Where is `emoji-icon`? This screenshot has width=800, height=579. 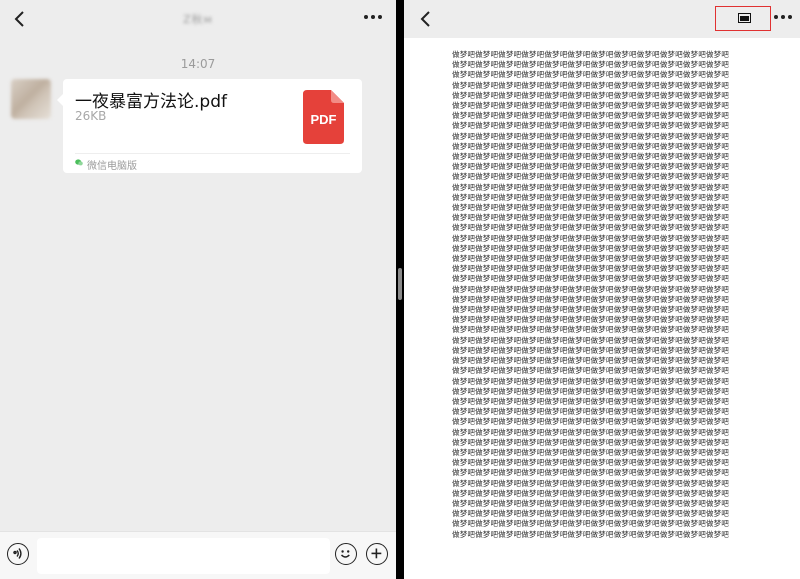 emoji-icon is located at coordinates (346, 554).